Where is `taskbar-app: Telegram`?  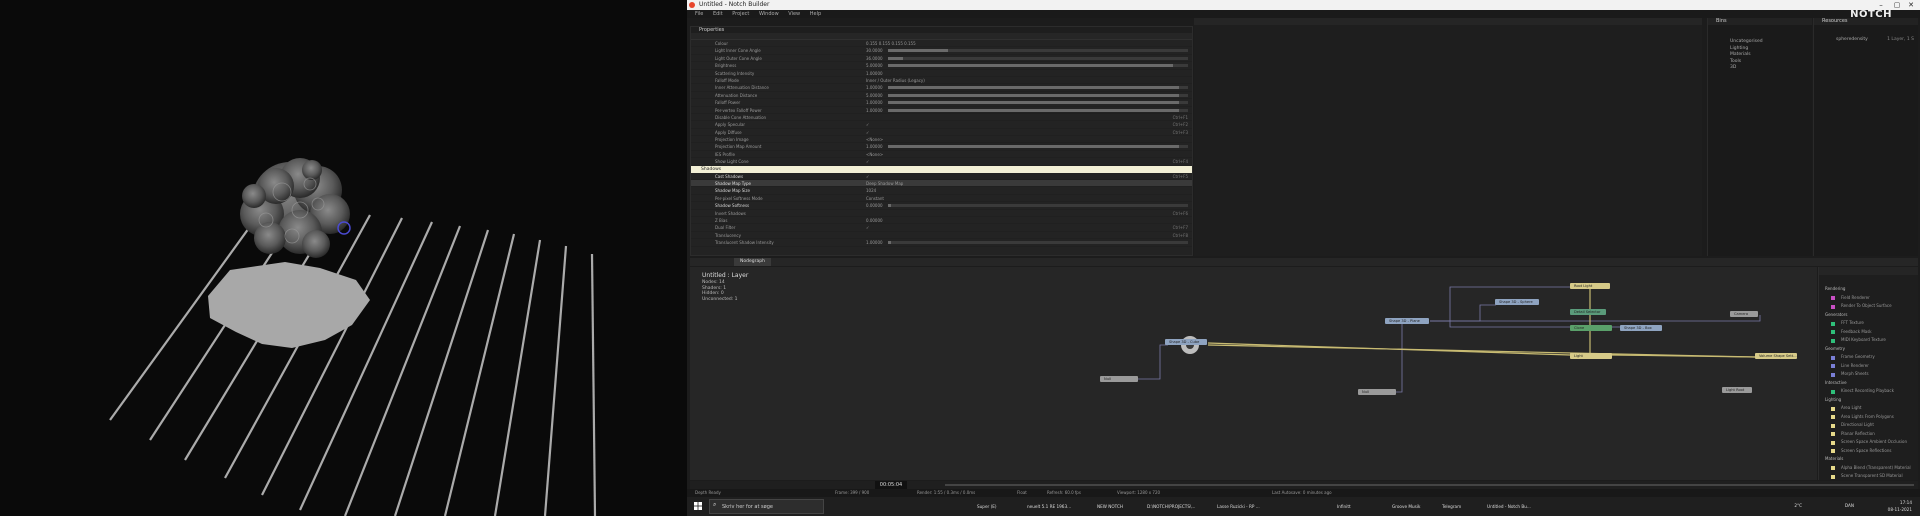
taskbar-app: Telegram is located at coordinates (1451, 506).